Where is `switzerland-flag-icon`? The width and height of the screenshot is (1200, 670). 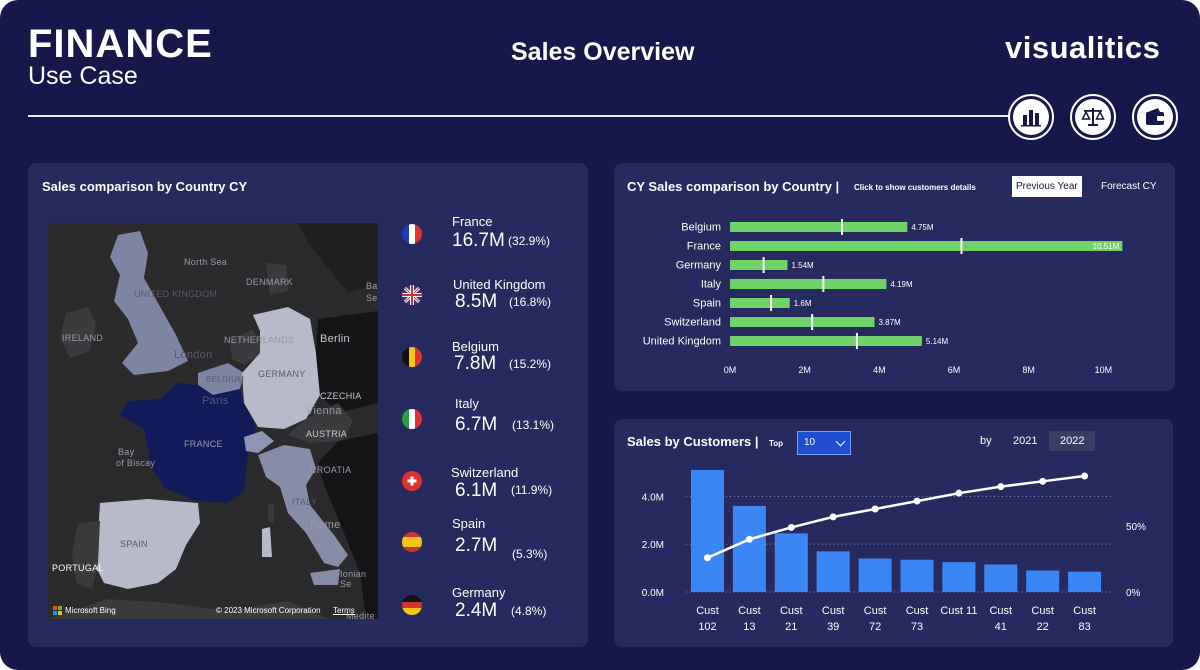
switzerland-flag-icon is located at coordinates (412, 481).